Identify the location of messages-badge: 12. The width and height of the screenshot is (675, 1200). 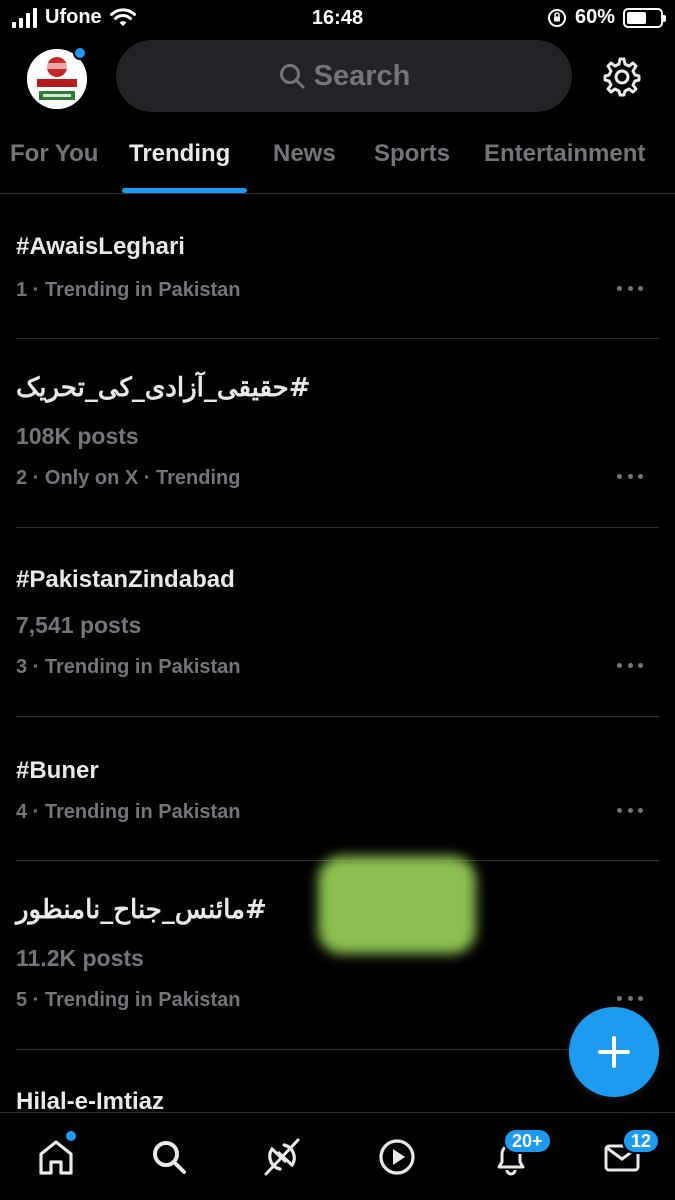
(641, 1141).